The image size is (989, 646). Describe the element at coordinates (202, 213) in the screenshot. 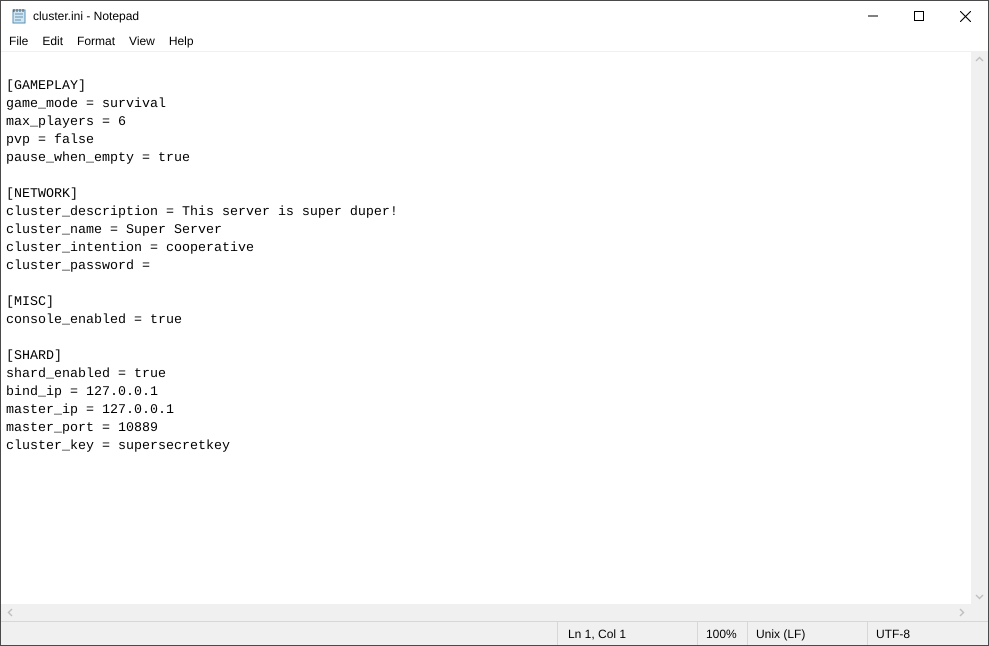

I see `text-line: cluster_description = This server is super duper!` at that location.